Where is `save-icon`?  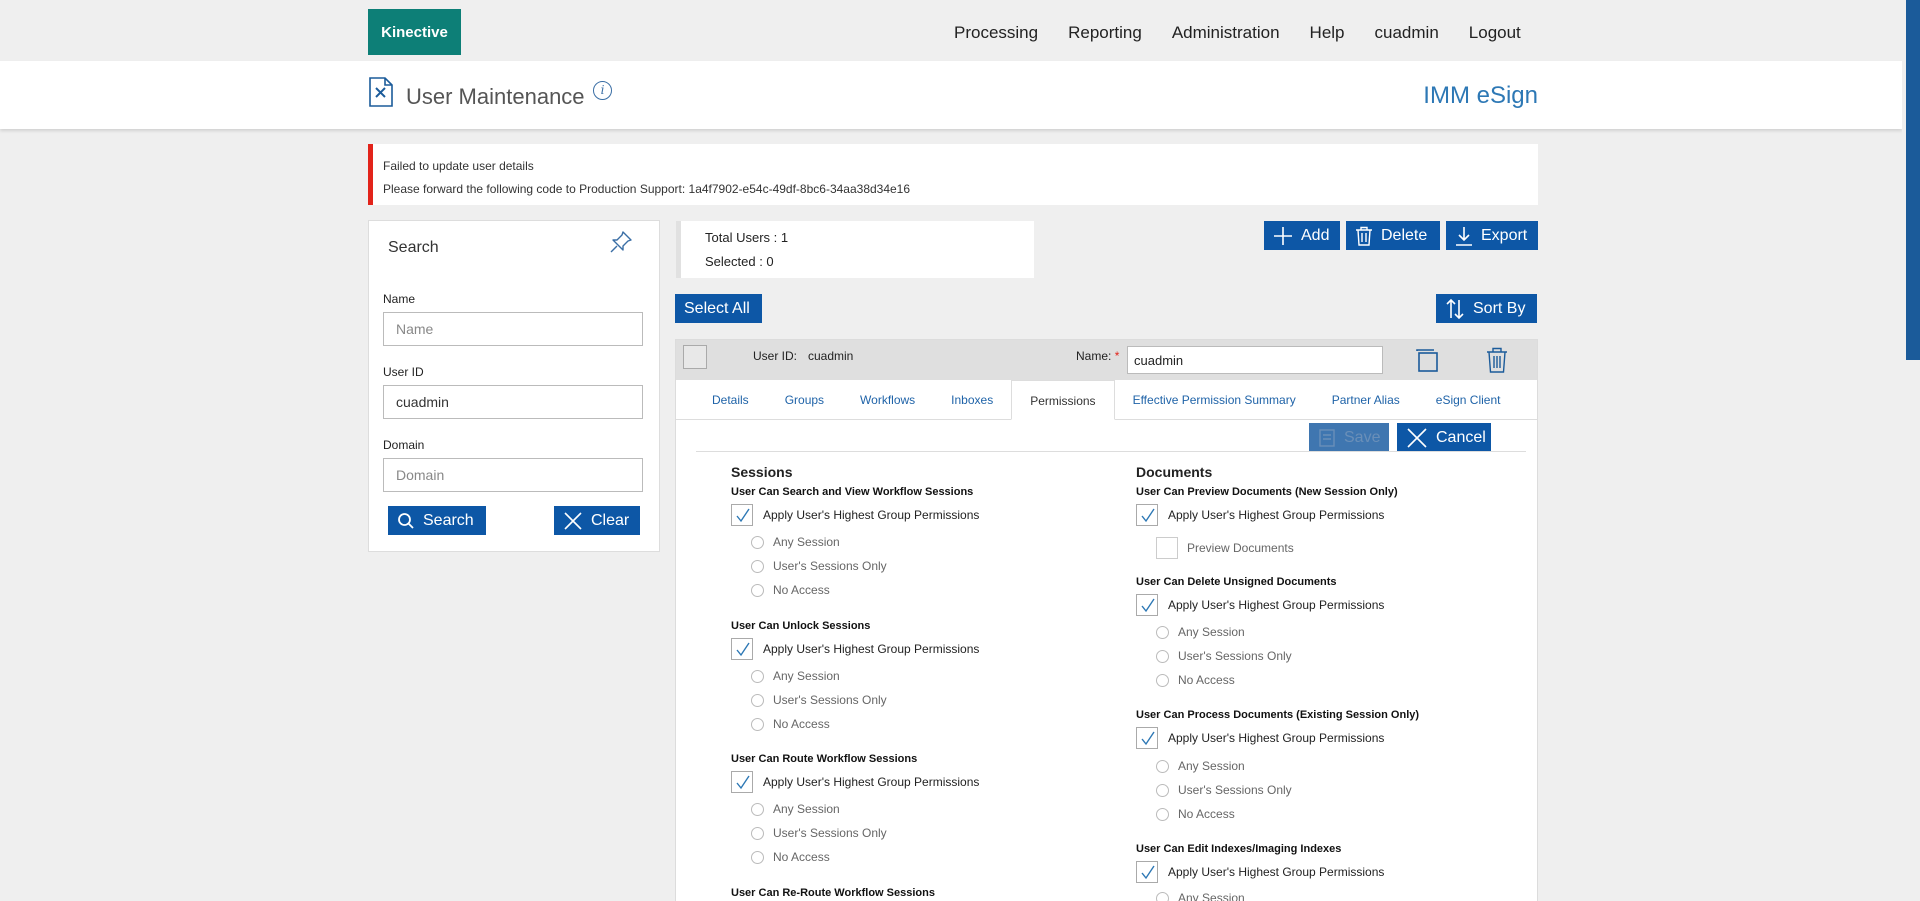
save-icon is located at coordinates (1327, 437).